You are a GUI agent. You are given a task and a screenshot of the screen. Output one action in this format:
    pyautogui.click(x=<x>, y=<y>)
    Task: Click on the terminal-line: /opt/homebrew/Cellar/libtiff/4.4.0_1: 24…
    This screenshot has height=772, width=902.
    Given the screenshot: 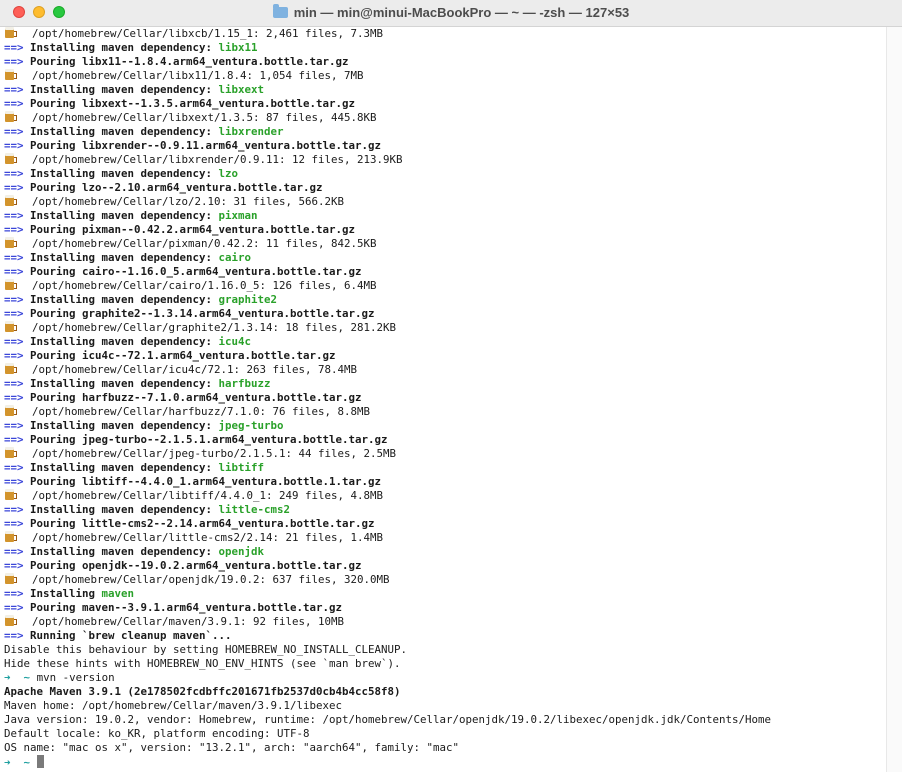 What is the action you would take?
    pyautogui.click(x=445, y=496)
    